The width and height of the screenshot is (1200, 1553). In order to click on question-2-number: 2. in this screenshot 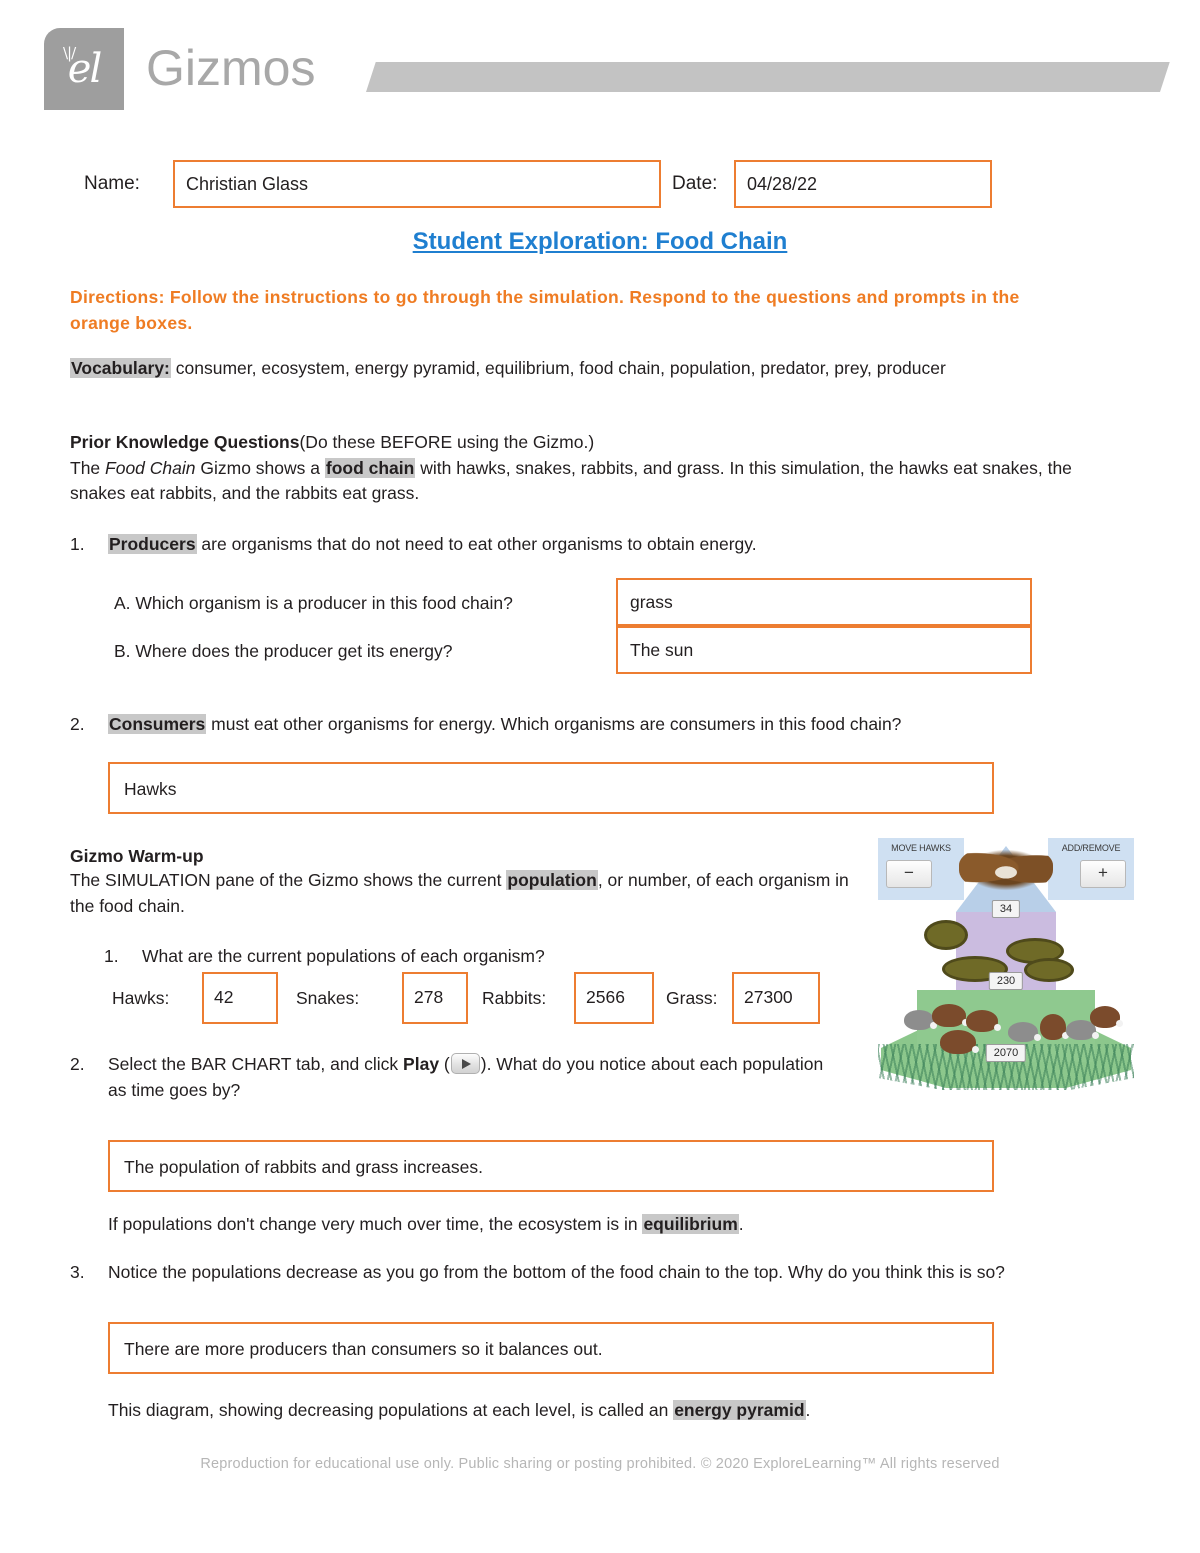, I will do `click(77, 724)`.